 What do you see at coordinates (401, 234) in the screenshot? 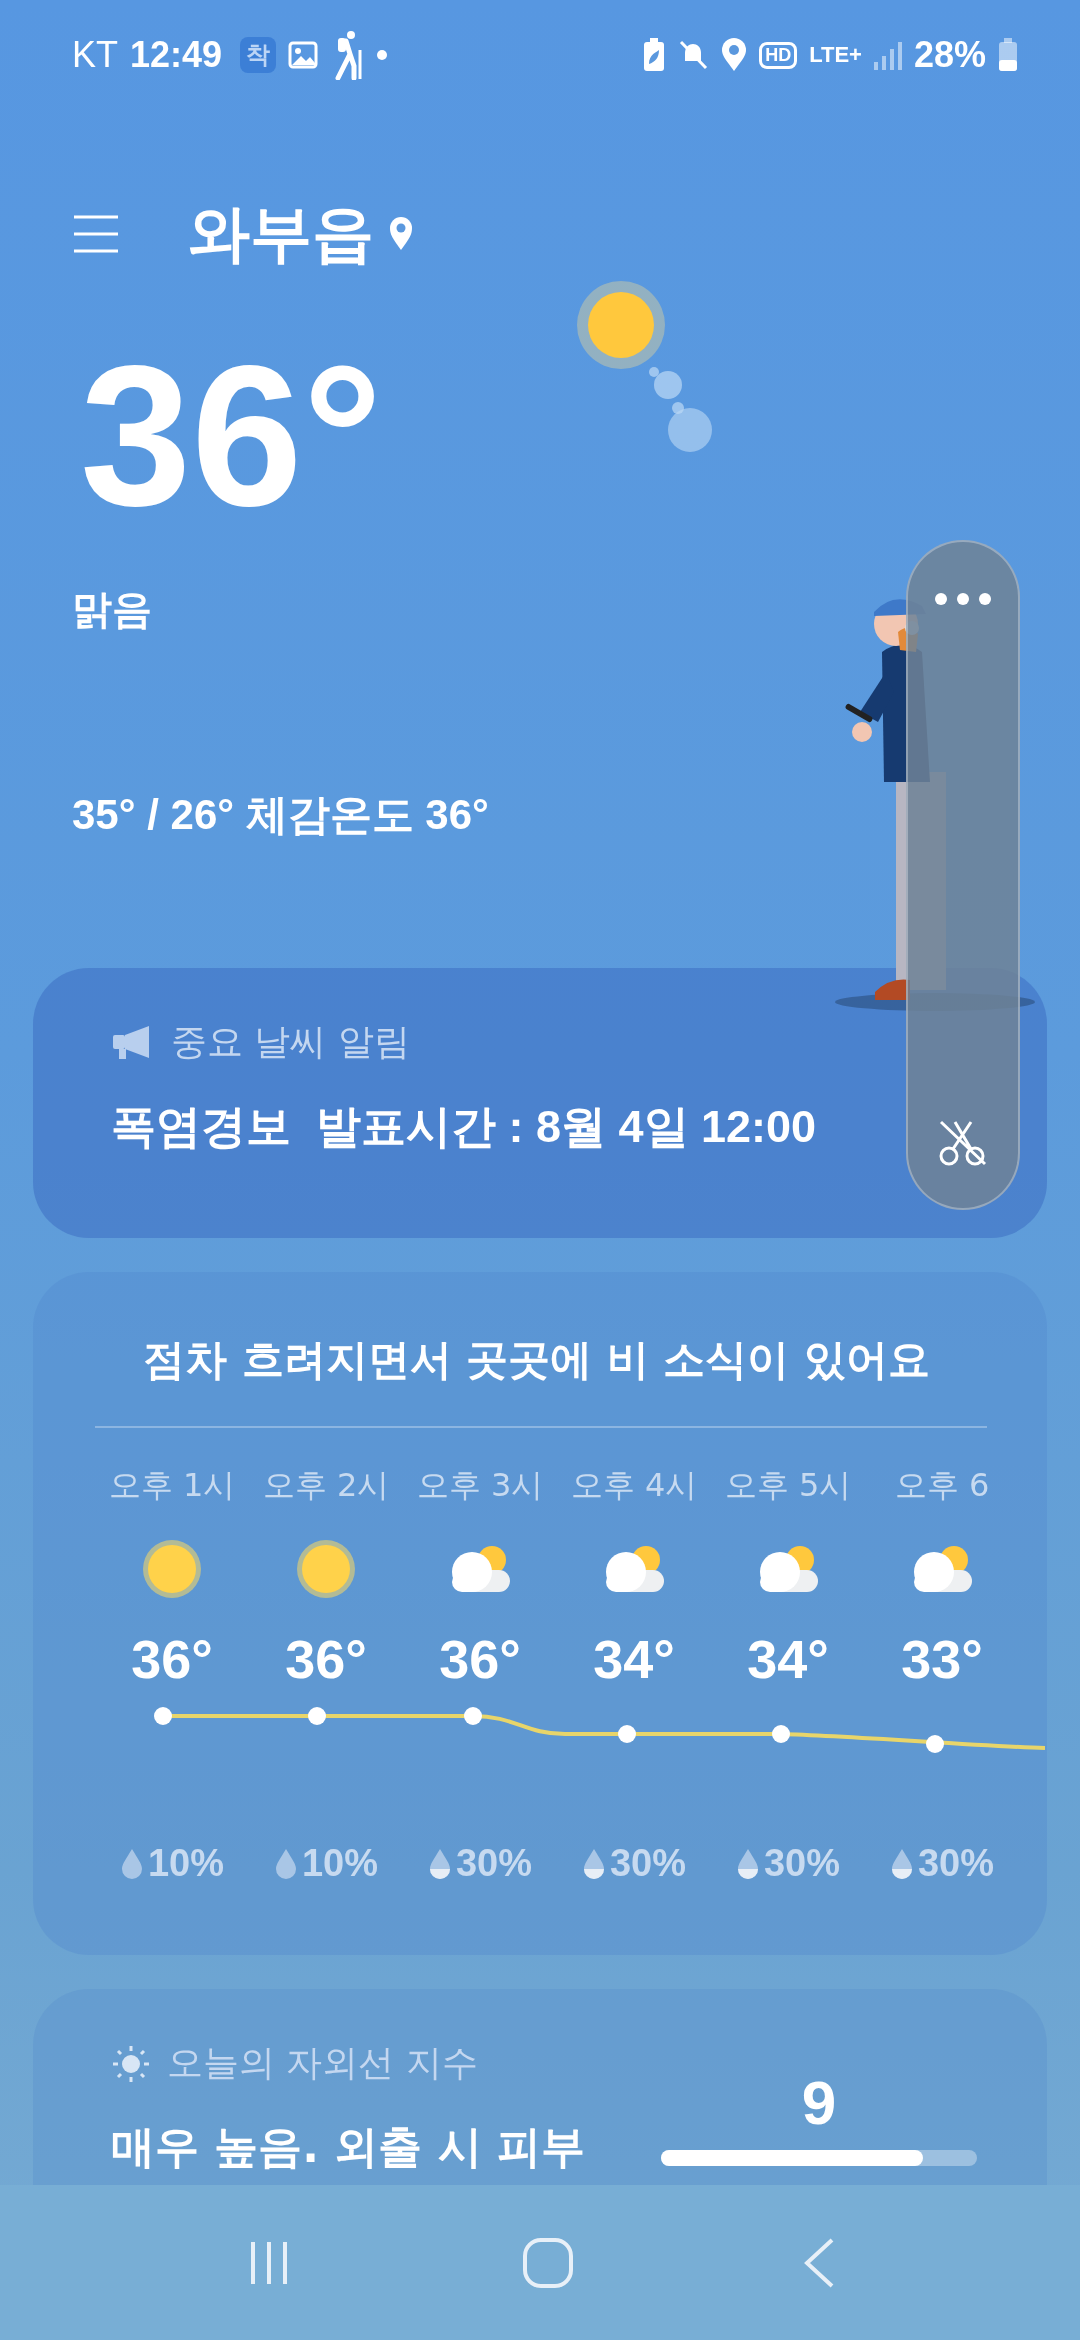
I see `location-pin-icon` at bounding box center [401, 234].